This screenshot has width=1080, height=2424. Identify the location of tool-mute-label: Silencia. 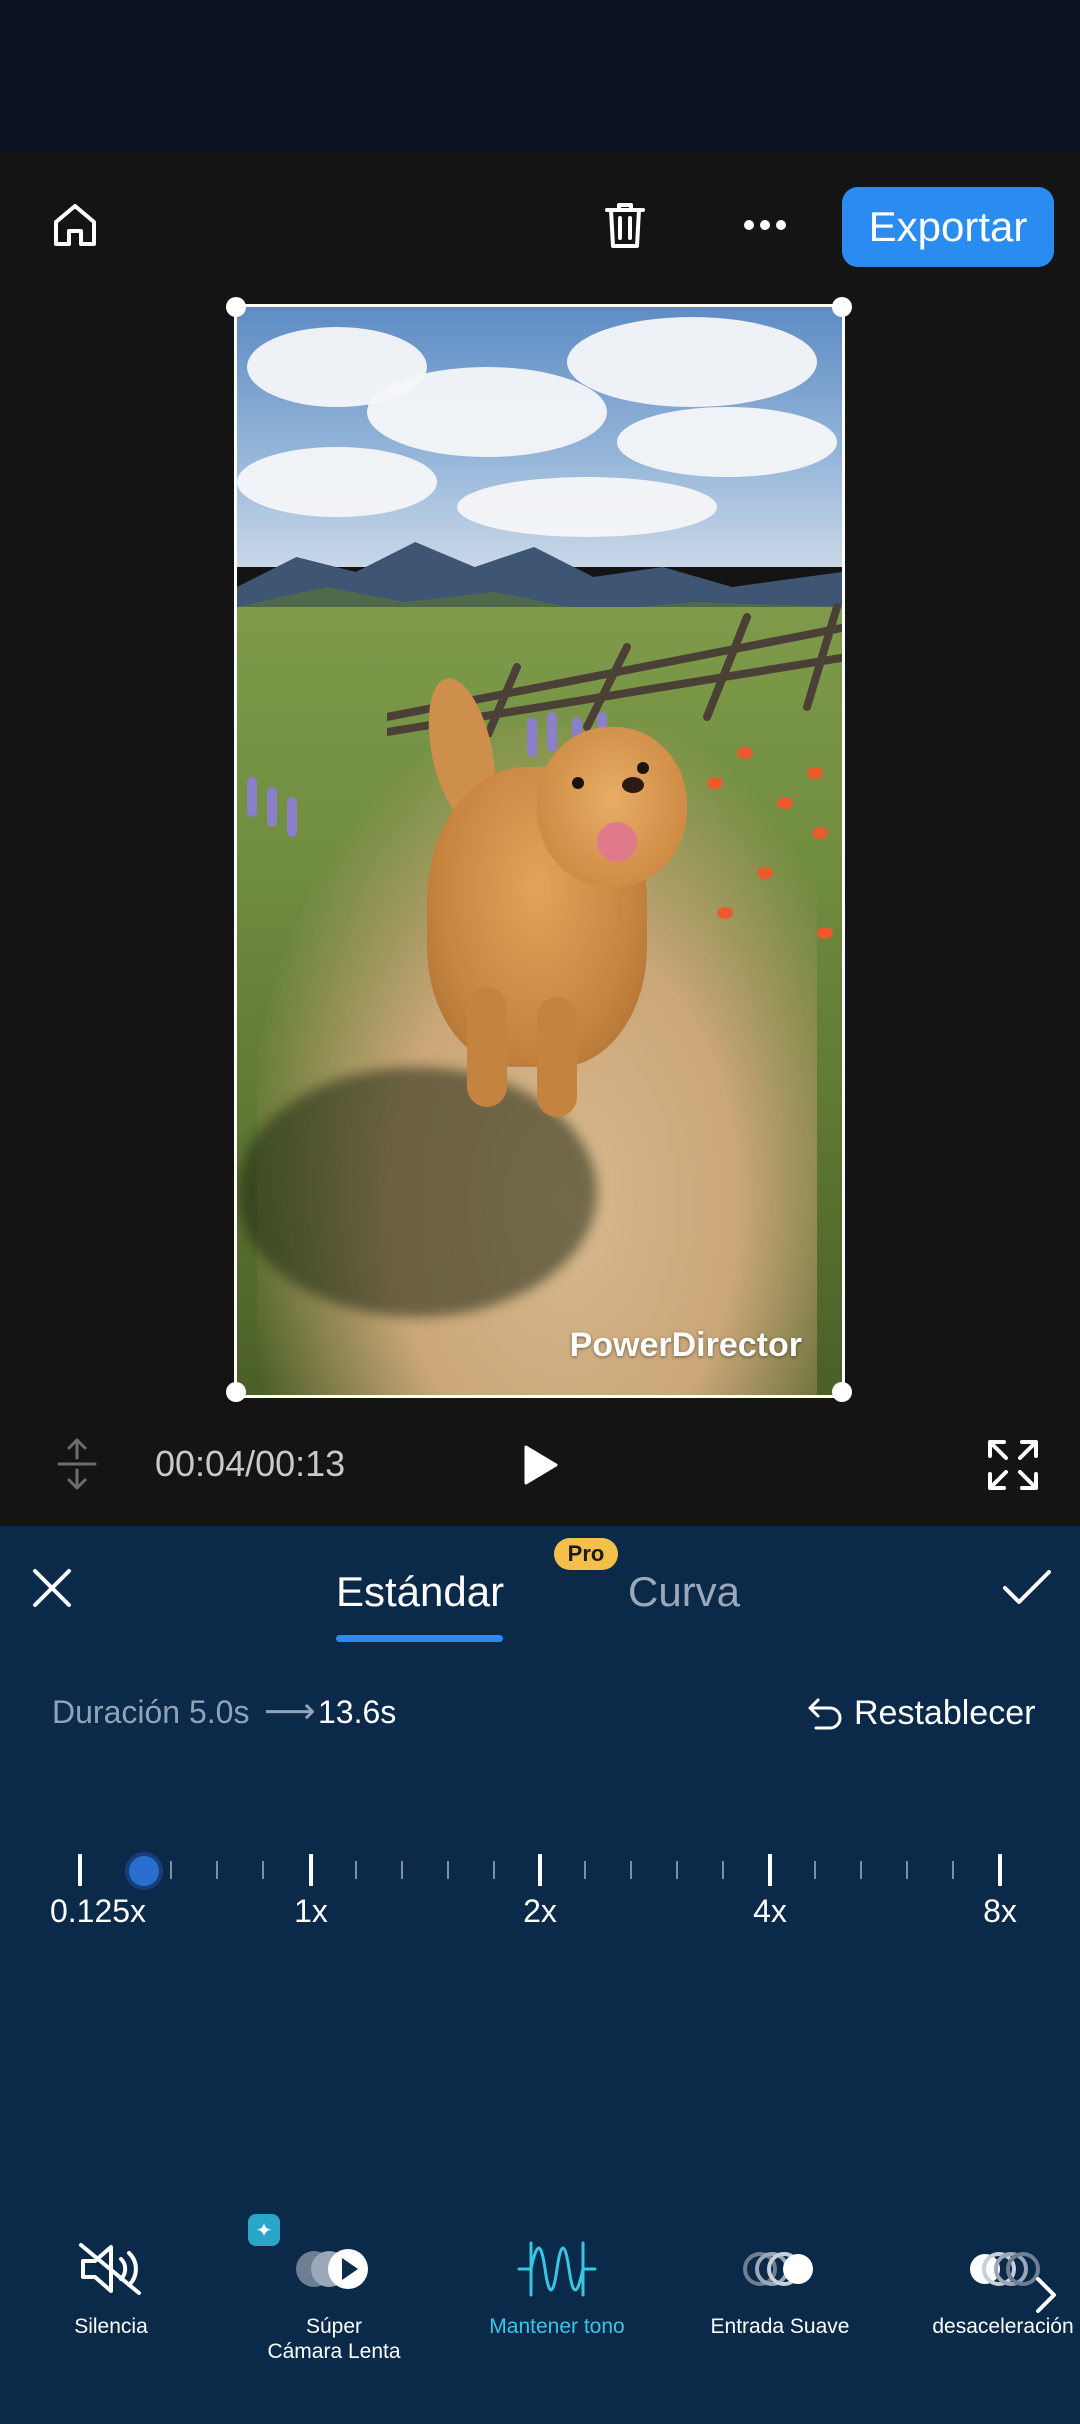
(111, 2326).